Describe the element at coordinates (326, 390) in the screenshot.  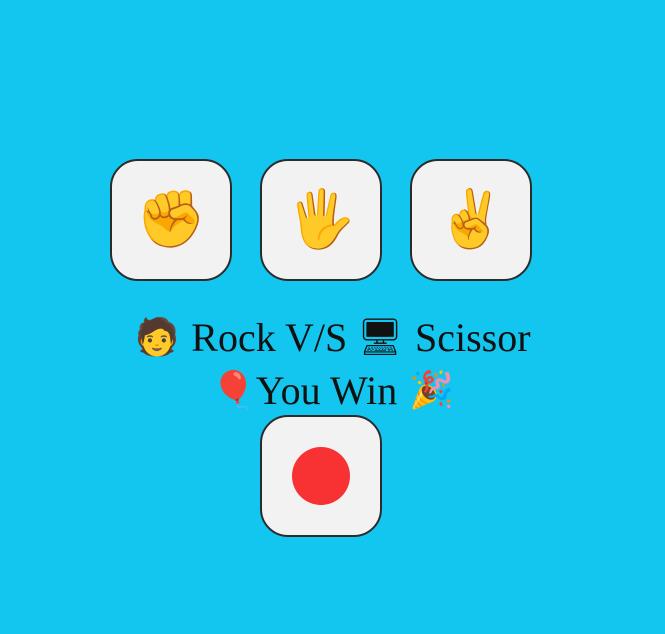
I see `outcome-text: You Win` at that location.